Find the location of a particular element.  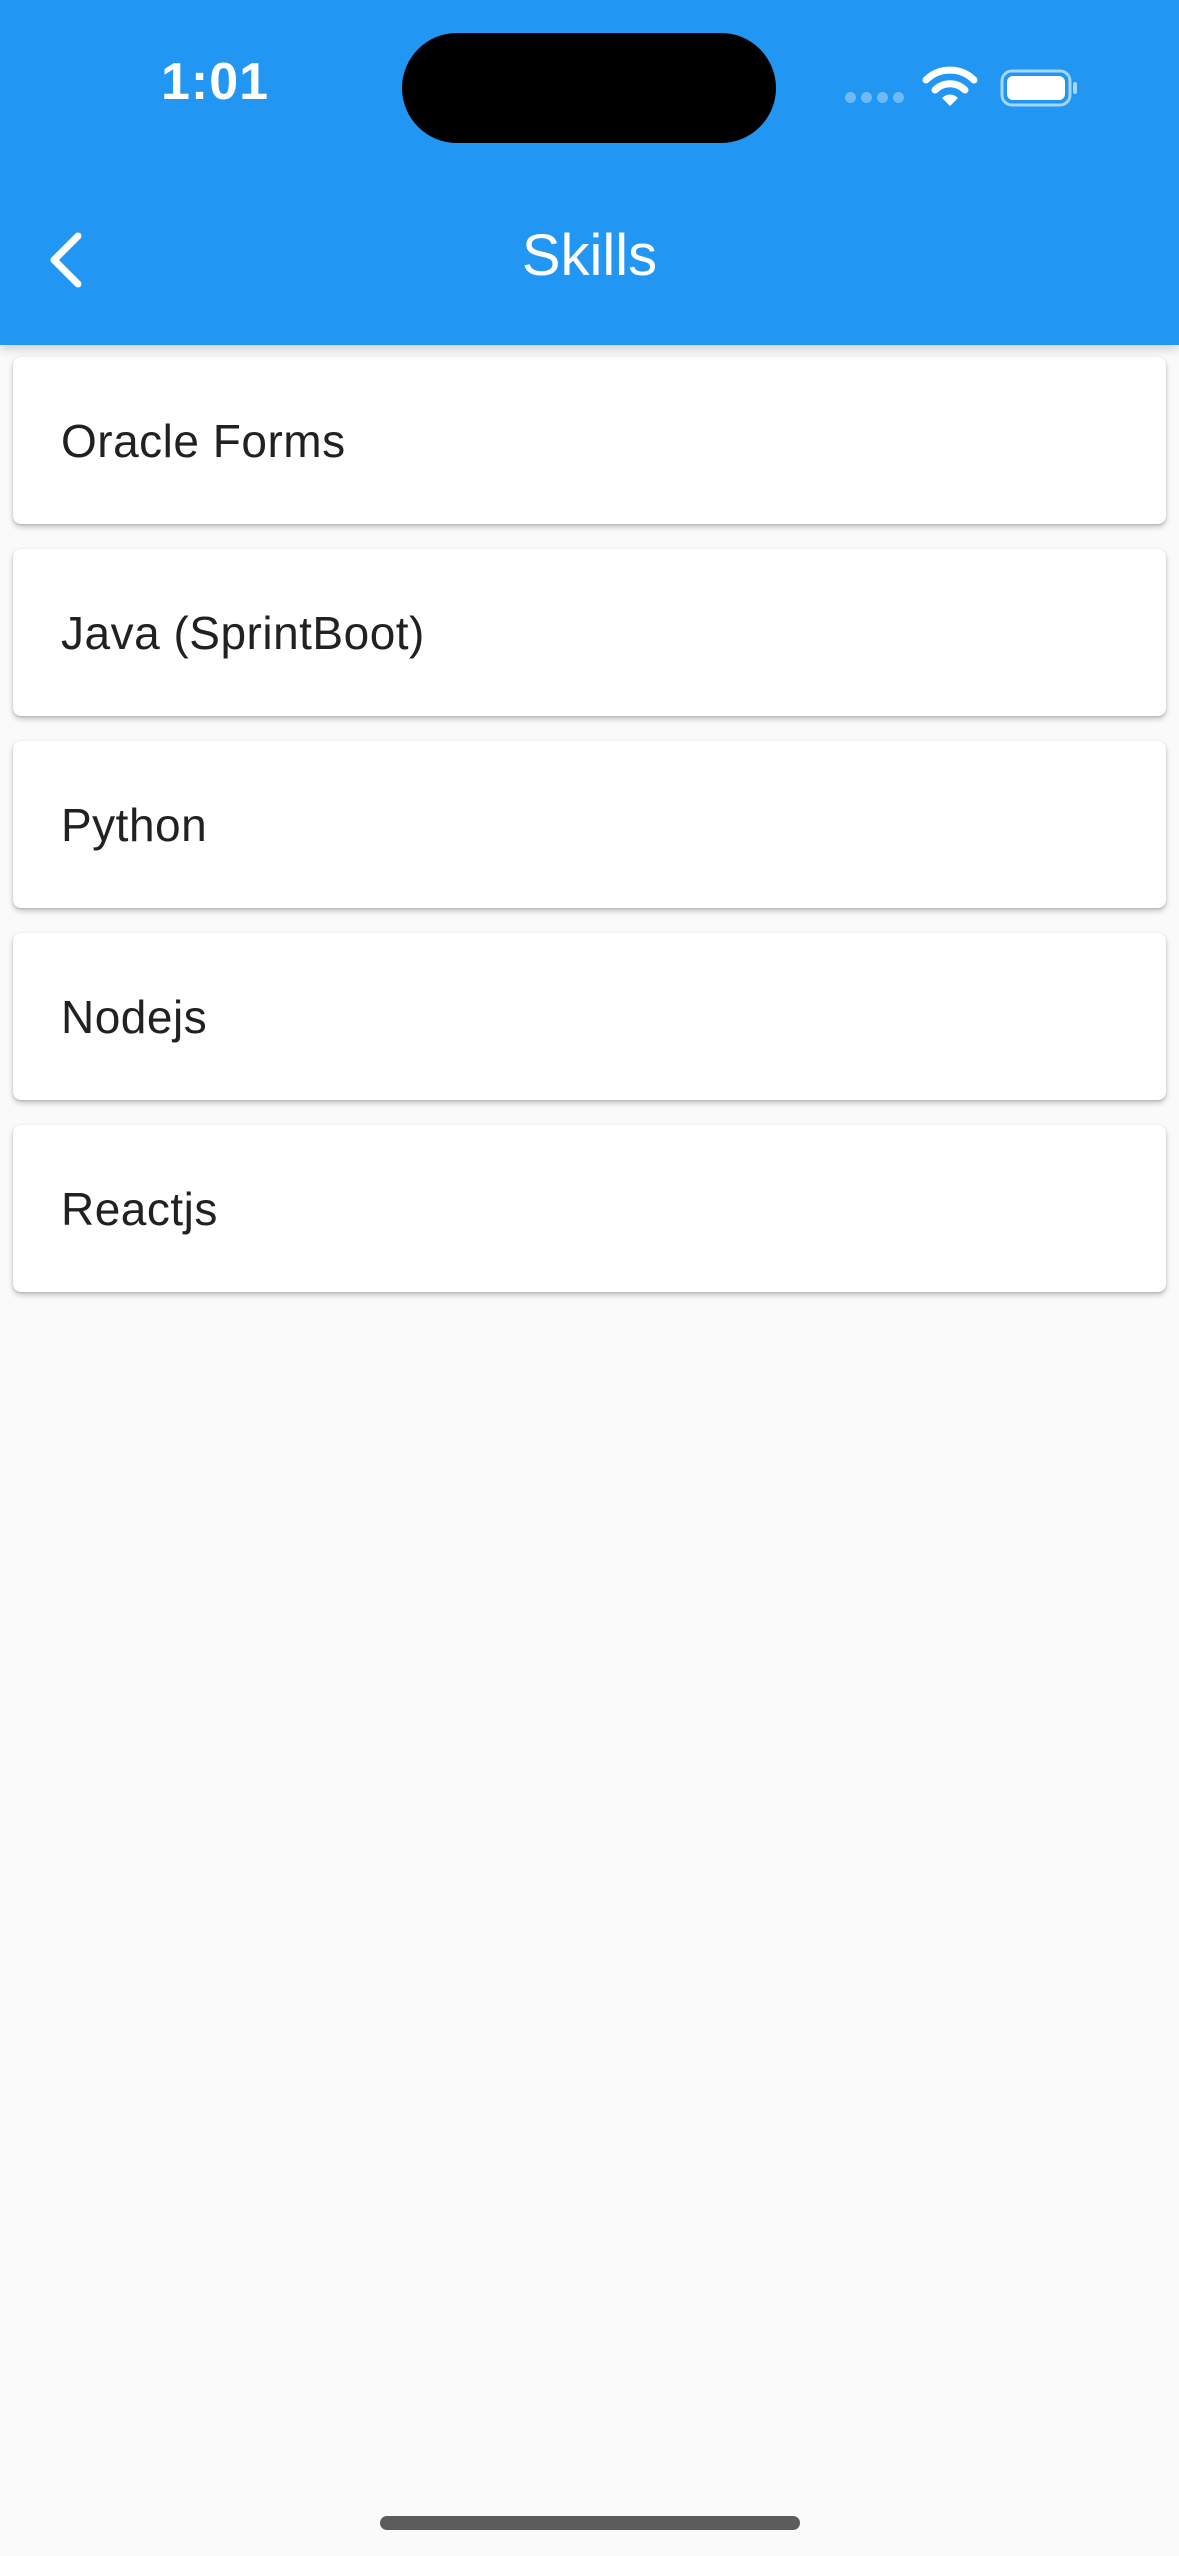

skill-label: Python is located at coordinates (134, 824).